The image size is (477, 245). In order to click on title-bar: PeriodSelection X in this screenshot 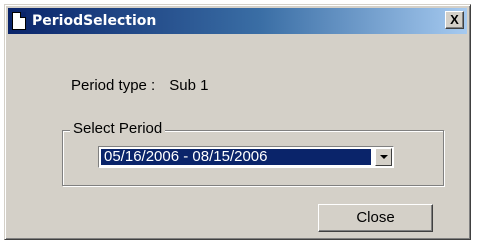, I will do `click(237, 21)`.